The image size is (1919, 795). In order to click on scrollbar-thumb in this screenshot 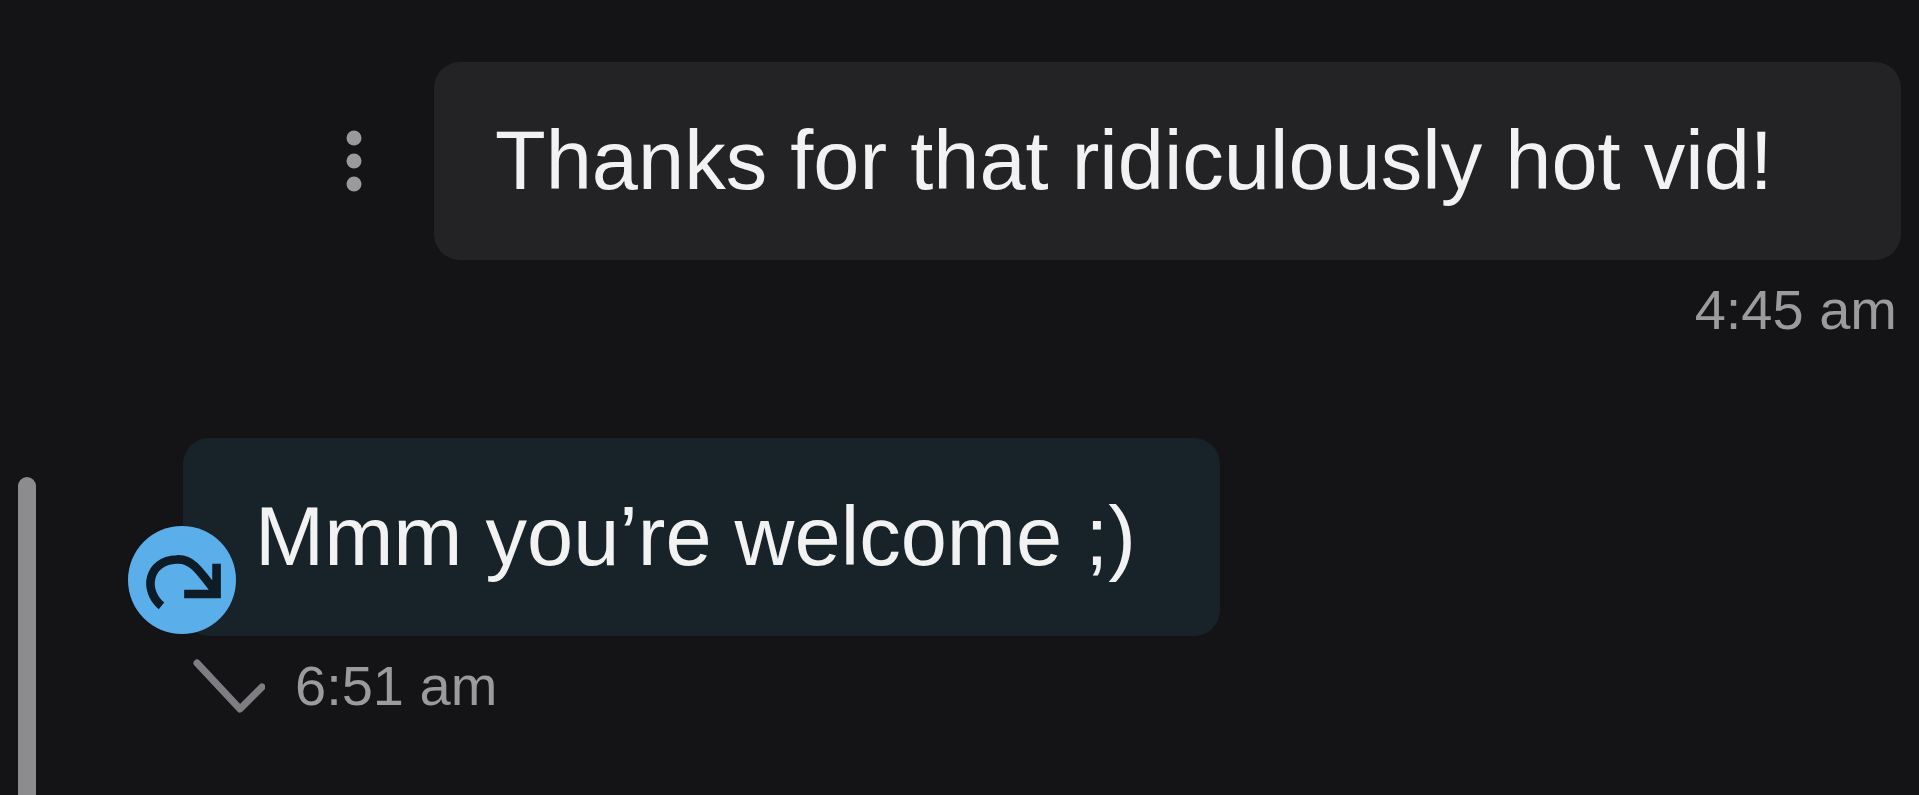, I will do `click(27, 636)`.